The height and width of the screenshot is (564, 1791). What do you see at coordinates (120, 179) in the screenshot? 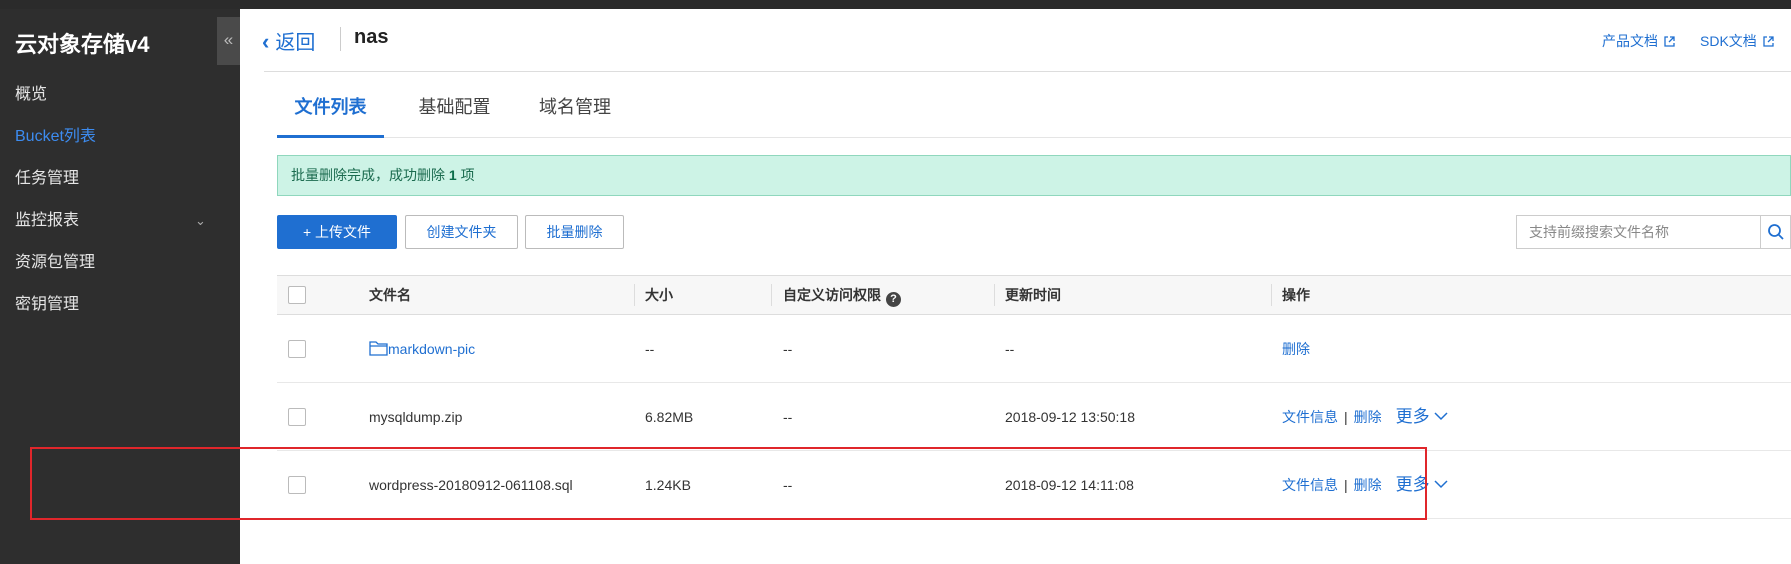
I see `sidebar-item-tasks: 任务管理` at bounding box center [120, 179].